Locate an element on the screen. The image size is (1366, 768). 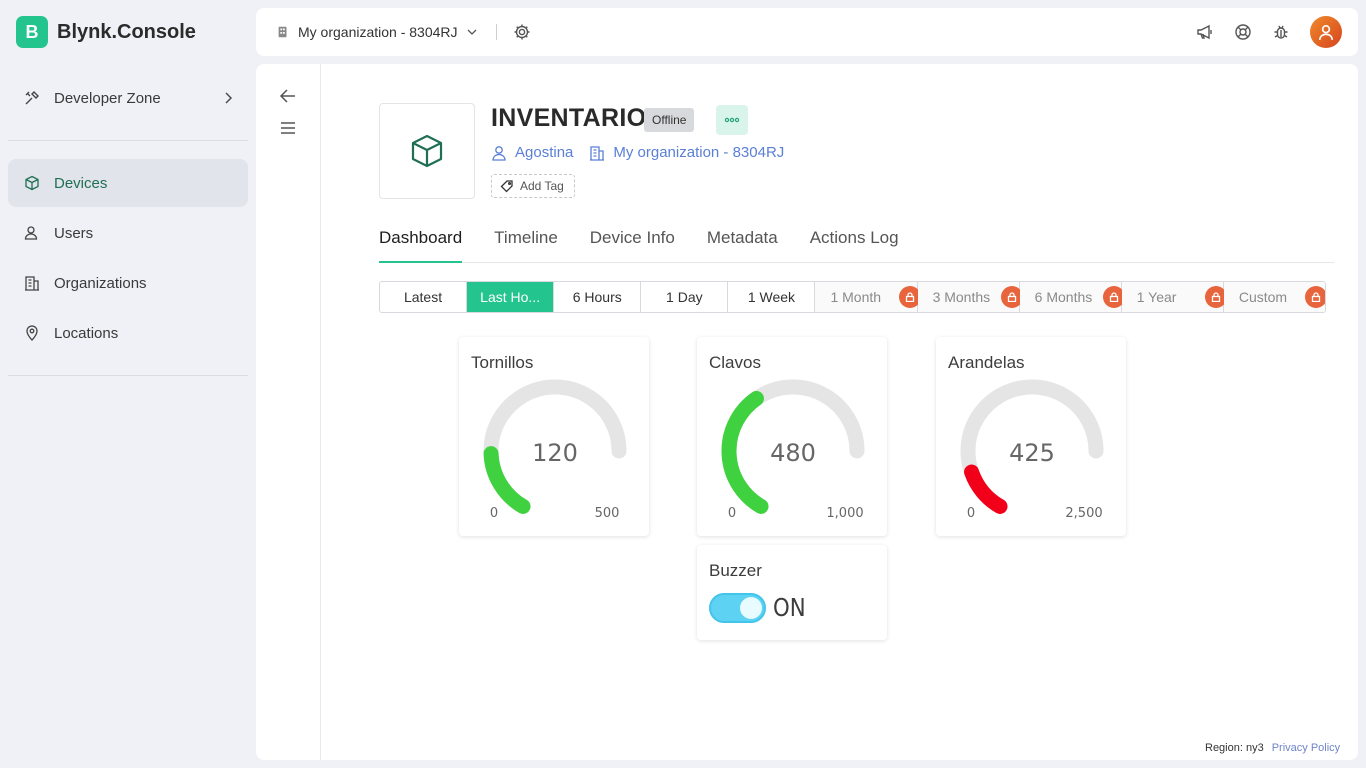
tools-icon is located at coordinates (32, 98).